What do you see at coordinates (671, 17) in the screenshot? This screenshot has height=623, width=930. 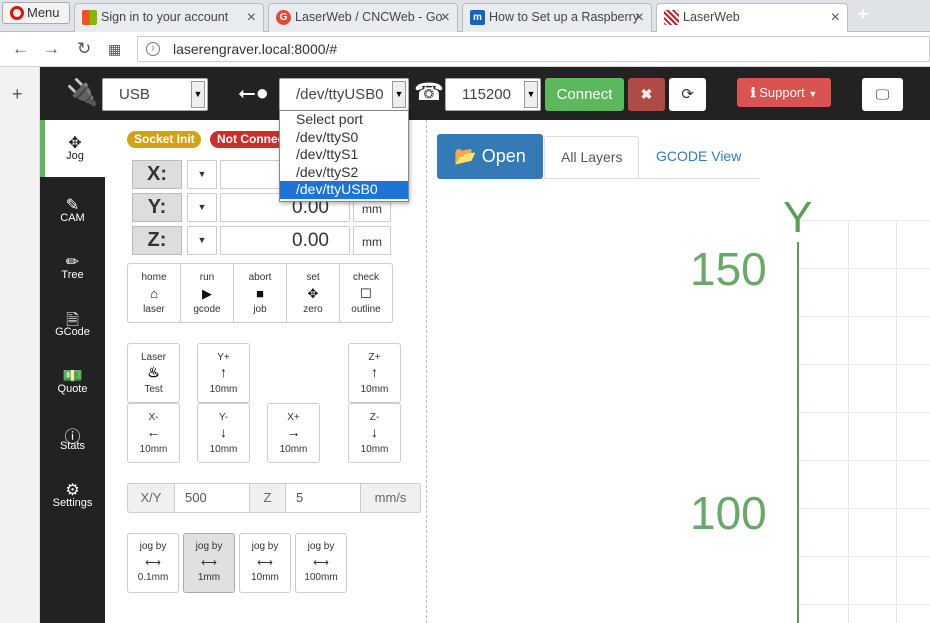 I see `laserweb-favicon-icon` at bounding box center [671, 17].